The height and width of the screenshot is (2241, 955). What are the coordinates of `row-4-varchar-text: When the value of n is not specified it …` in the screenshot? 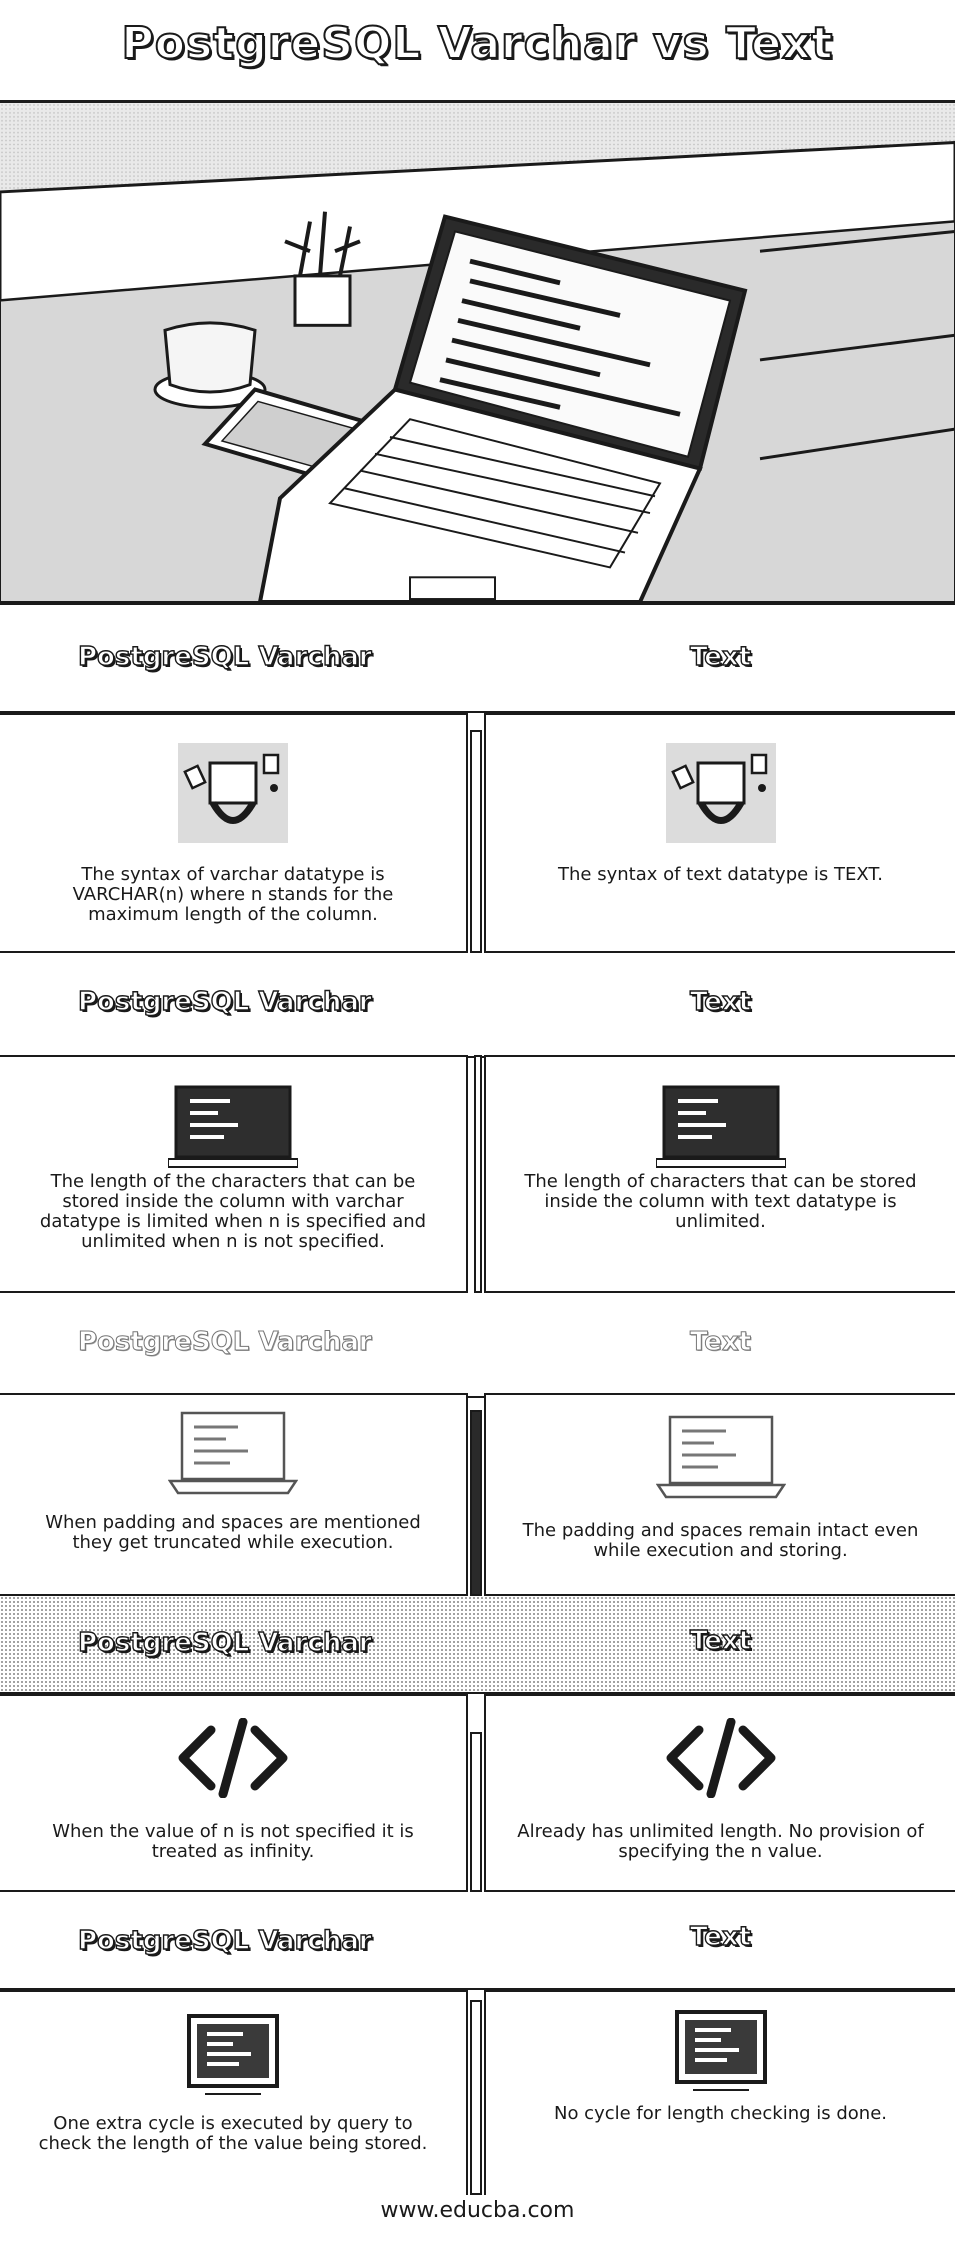 It's located at (233, 1841).